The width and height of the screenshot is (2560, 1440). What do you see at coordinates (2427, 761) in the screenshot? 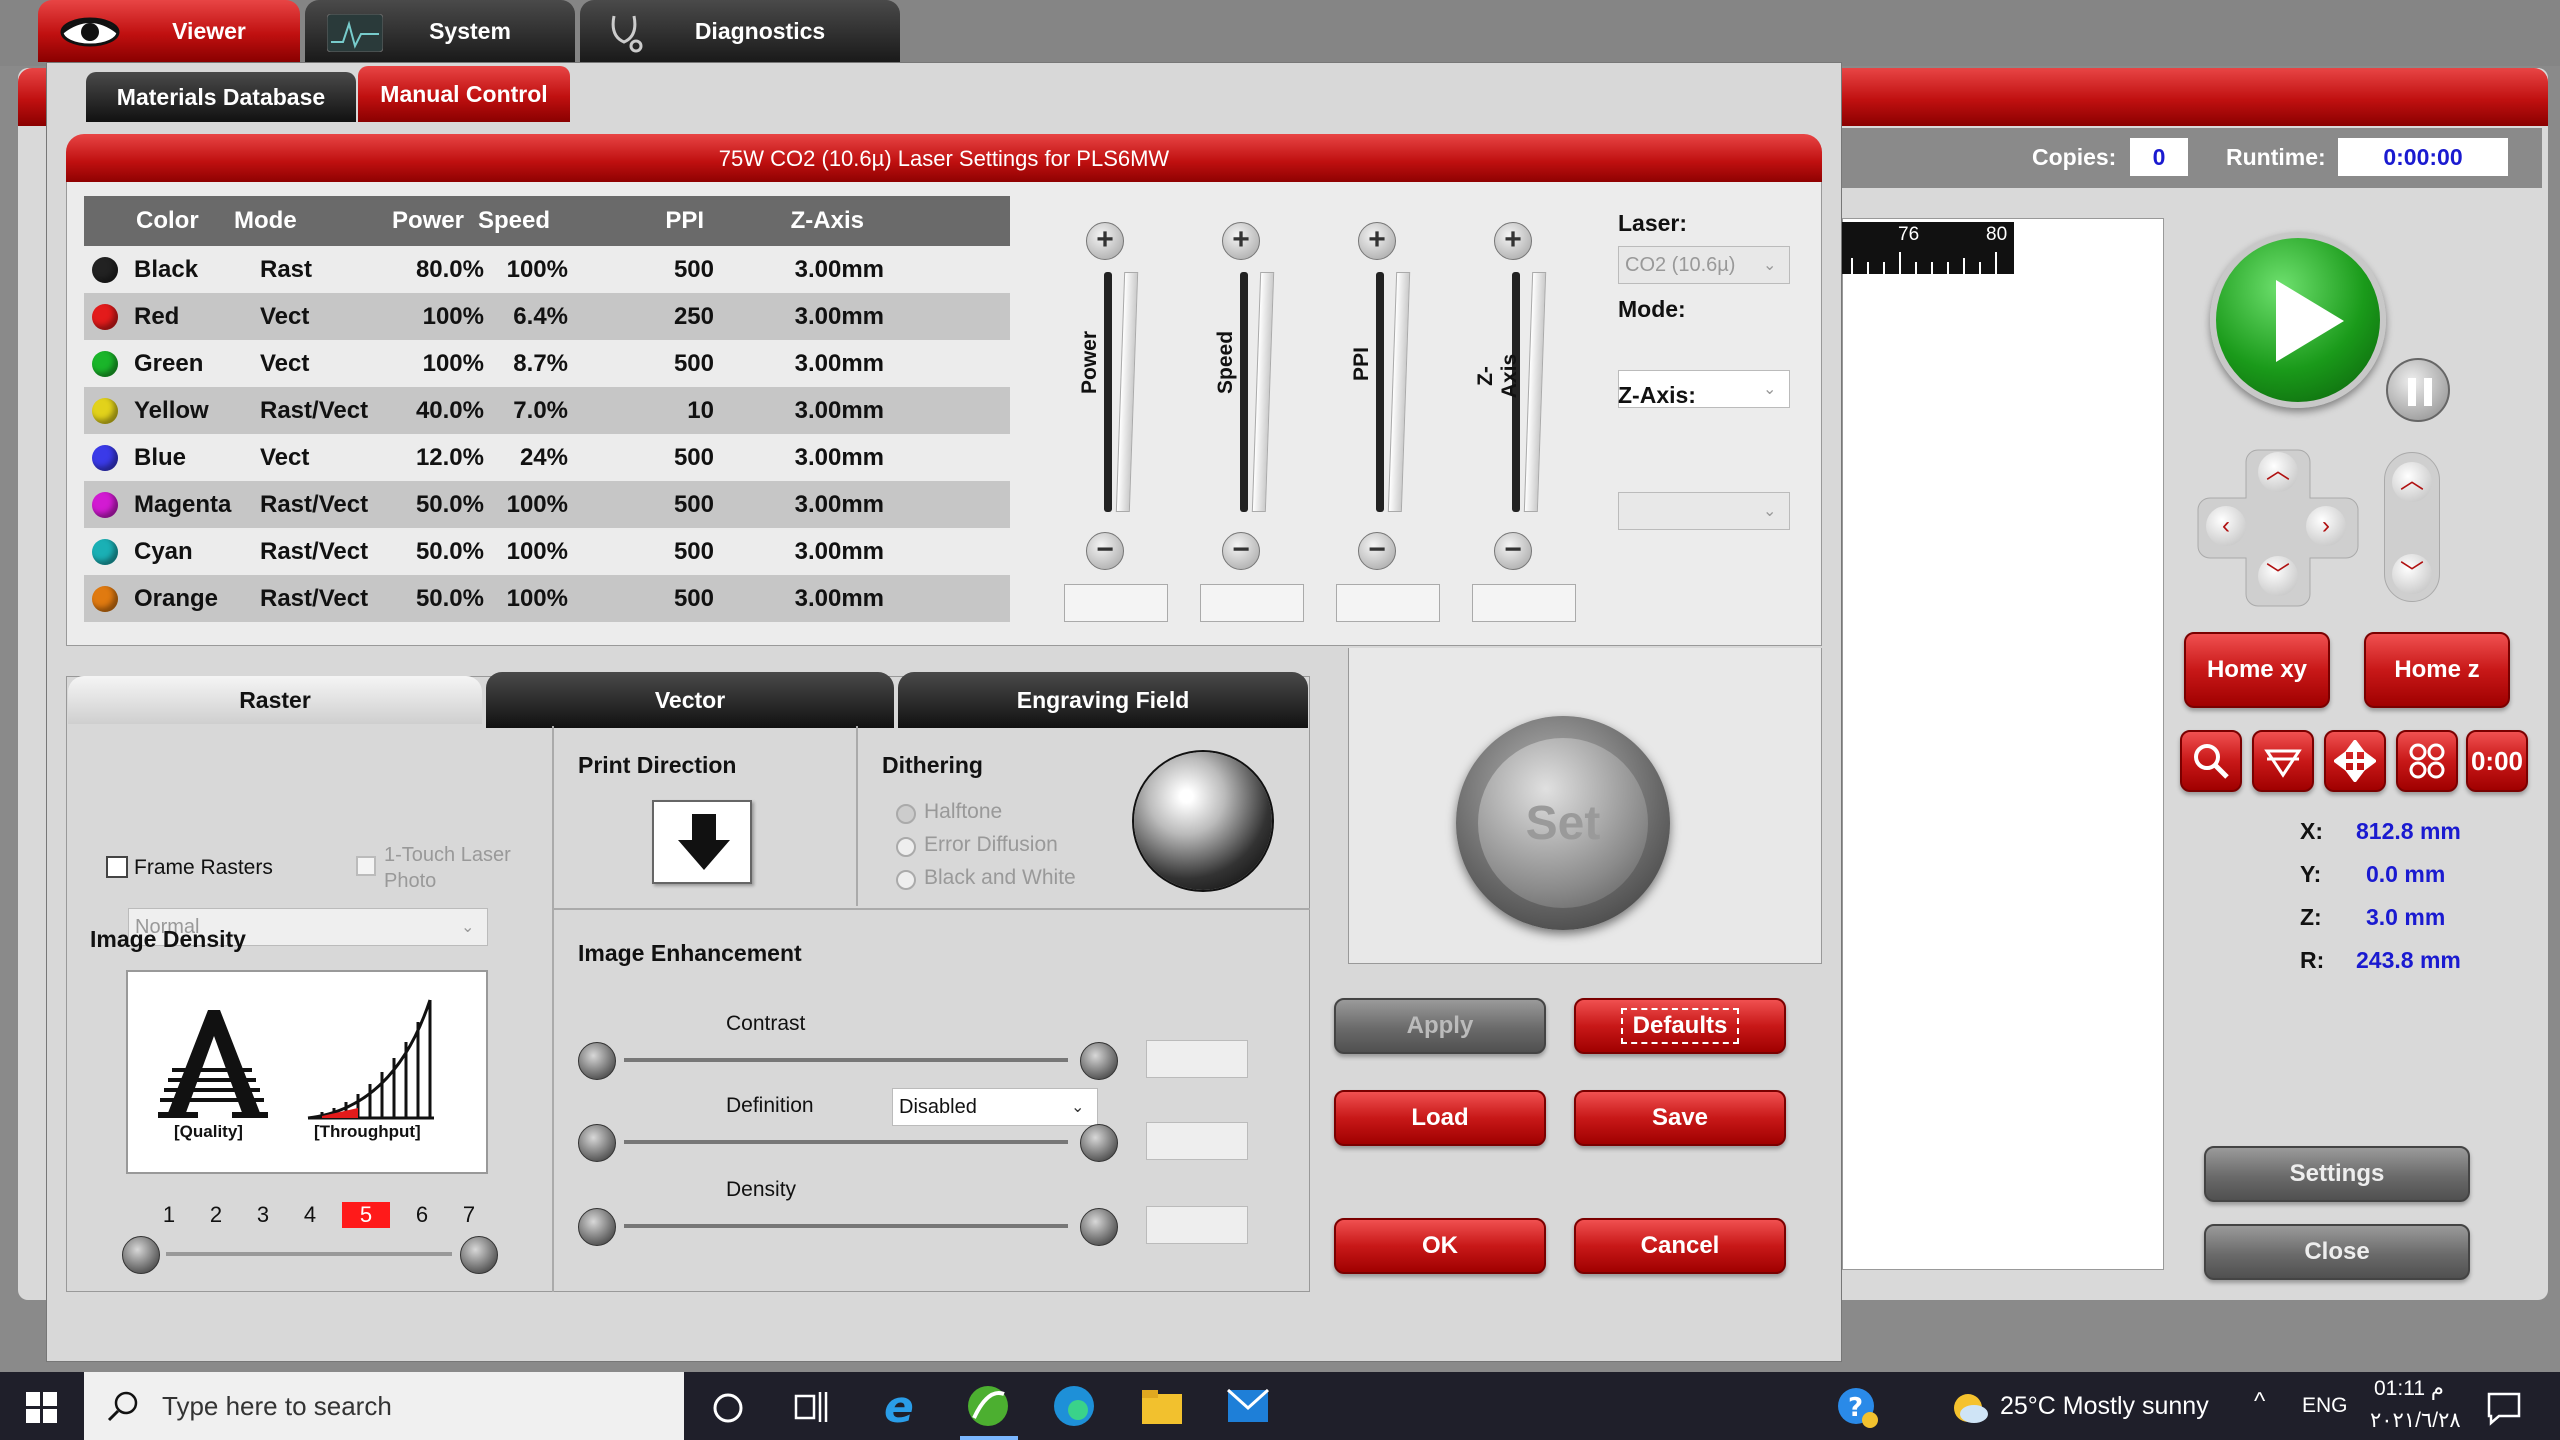
I see `estimate-button` at bounding box center [2427, 761].